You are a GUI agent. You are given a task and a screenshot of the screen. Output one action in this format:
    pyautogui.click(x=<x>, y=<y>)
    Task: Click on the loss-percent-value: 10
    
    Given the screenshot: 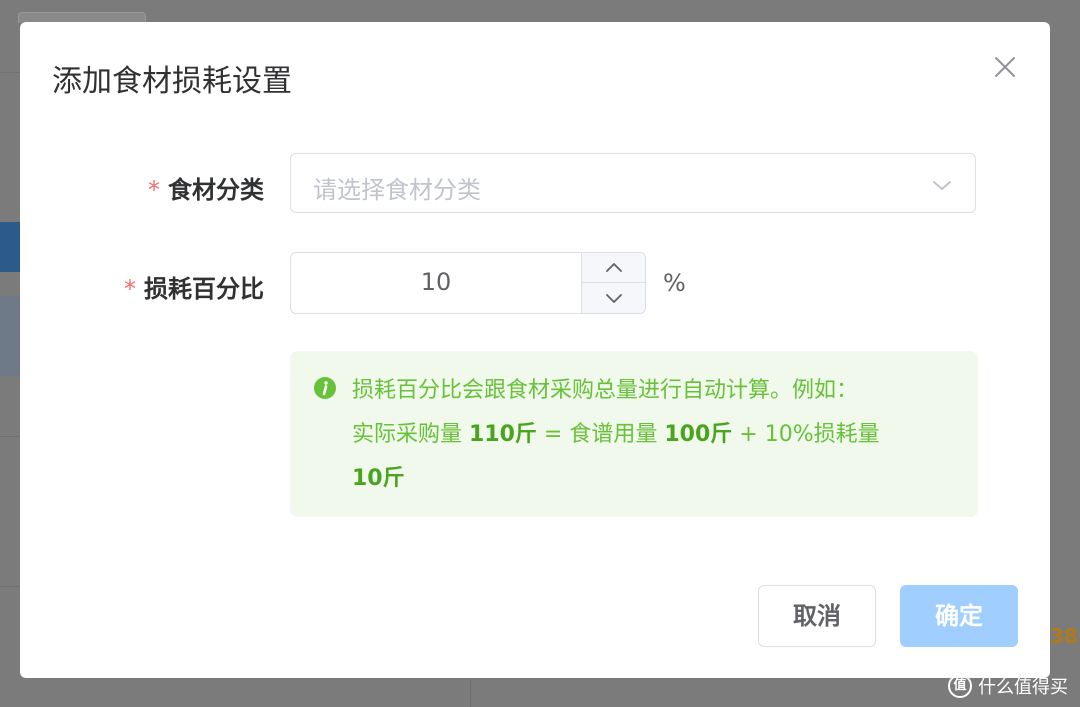 What is the action you would take?
    pyautogui.click(x=436, y=282)
    